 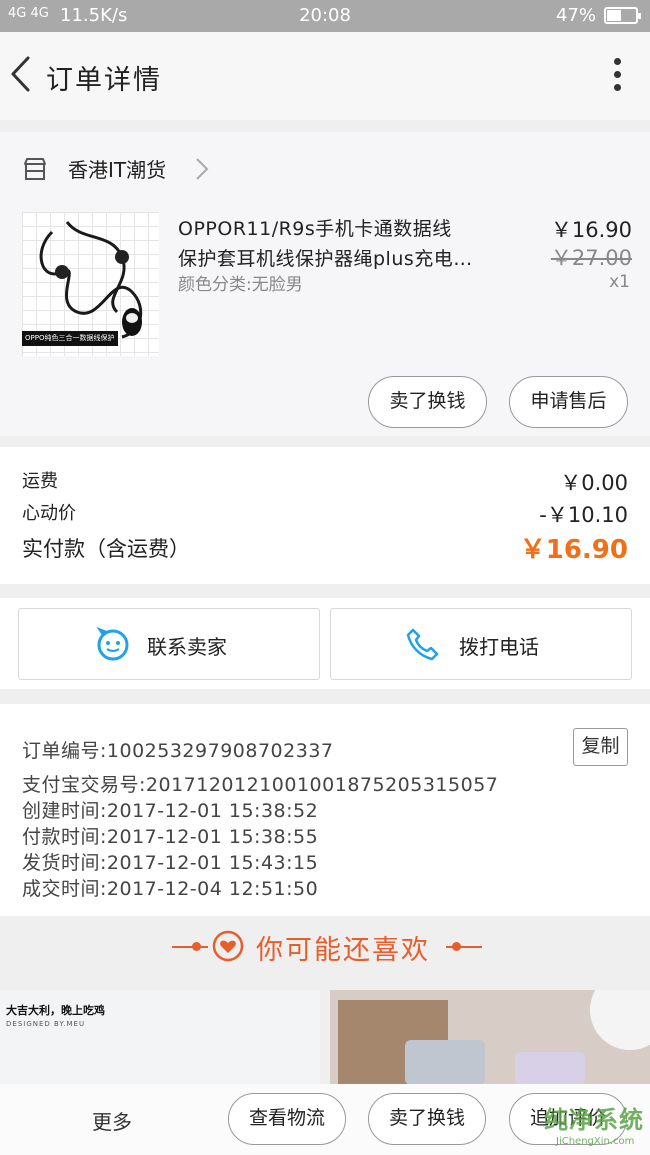 I want to click on contact-section: 联系卖家 拨打电话, so click(x=325, y=643).